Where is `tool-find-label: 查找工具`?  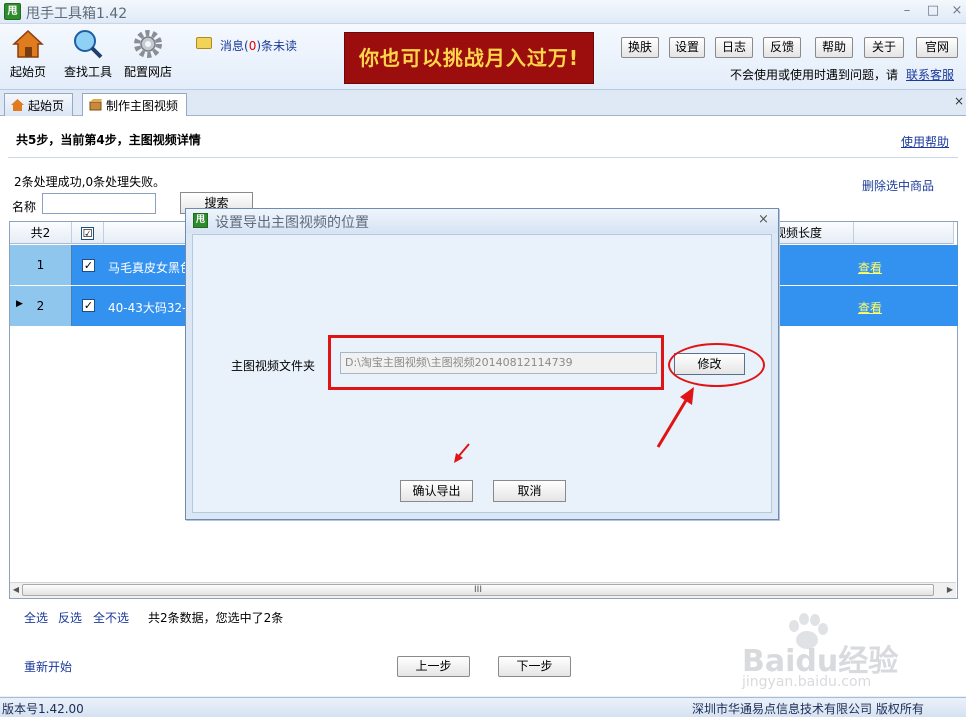 tool-find-label: 查找工具 is located at coordinates (87, 72).